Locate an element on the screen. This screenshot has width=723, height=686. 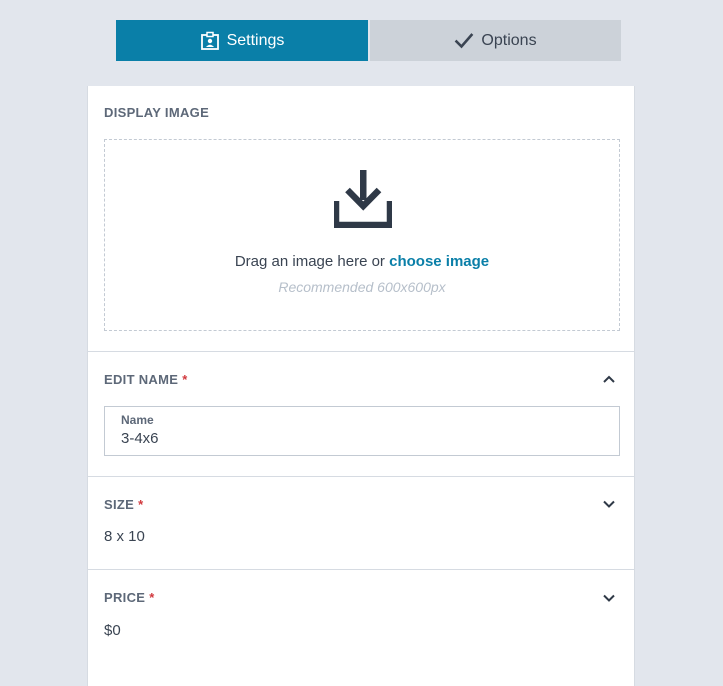
tab-settings: Settings is located at coordinates (242, 40).